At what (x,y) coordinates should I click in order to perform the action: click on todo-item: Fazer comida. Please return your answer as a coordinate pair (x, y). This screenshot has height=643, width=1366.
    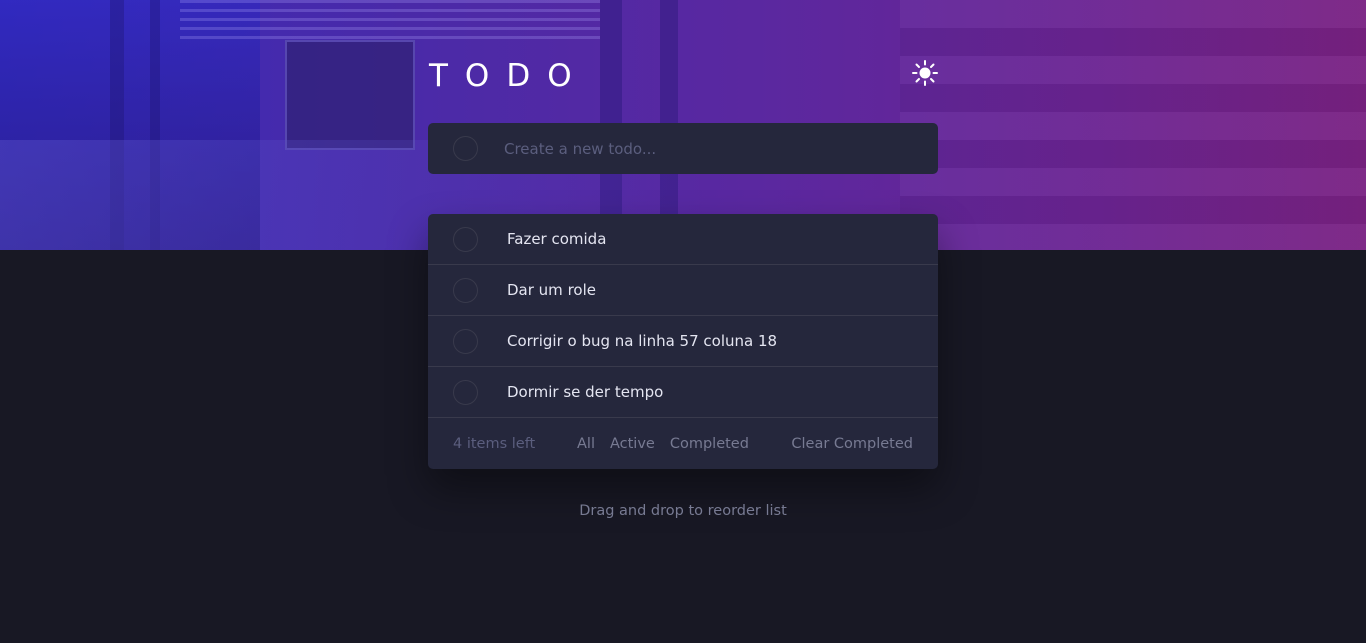
    Looking at the image, I should click on (683, 239).